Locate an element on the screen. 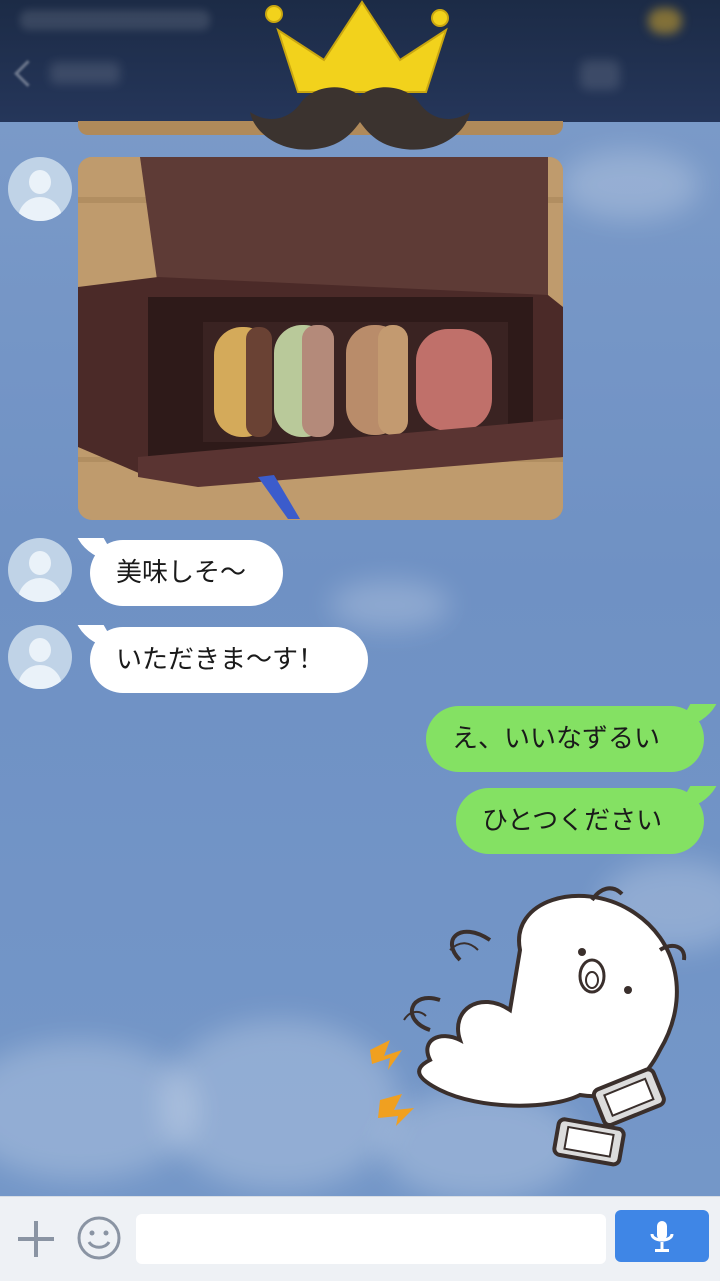  menu-icon is located at coordinates (600, 75).